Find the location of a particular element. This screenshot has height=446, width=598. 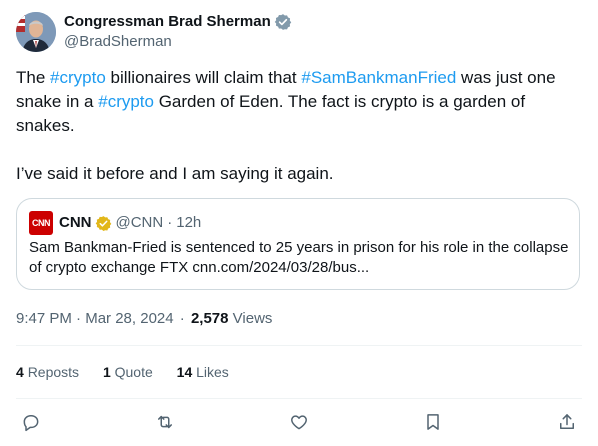

quotes-count: 1 is located at coordinates (106, 372).